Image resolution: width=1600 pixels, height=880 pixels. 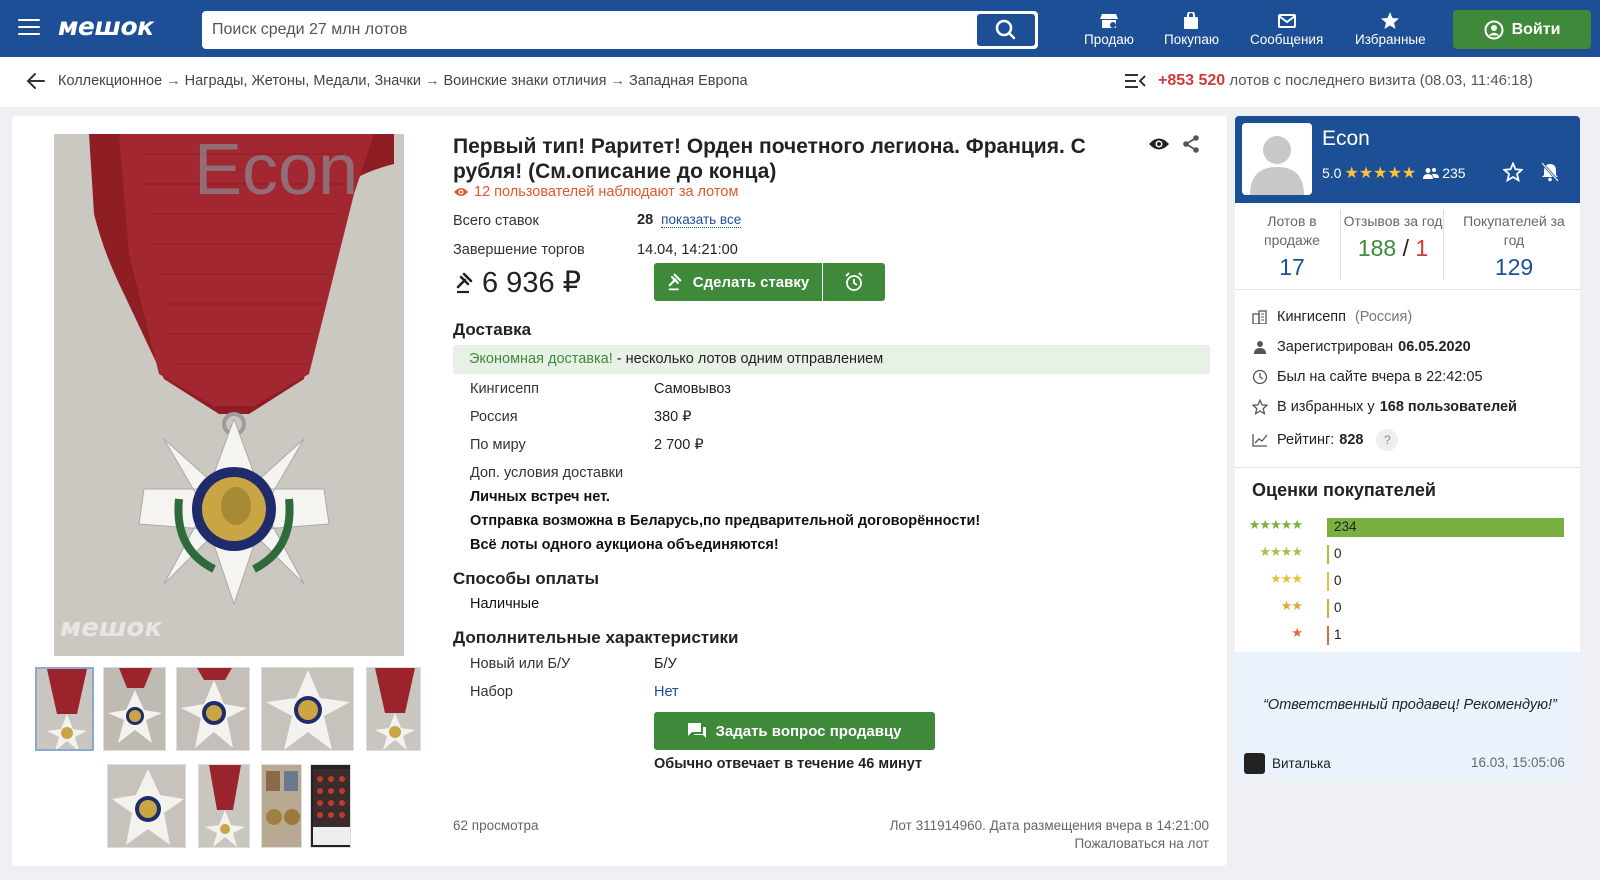 What do you see at coordinates (526, 578) in the screenshot?
I see `payment-heading: Способы оплаты` at bounding box center [526, 578].